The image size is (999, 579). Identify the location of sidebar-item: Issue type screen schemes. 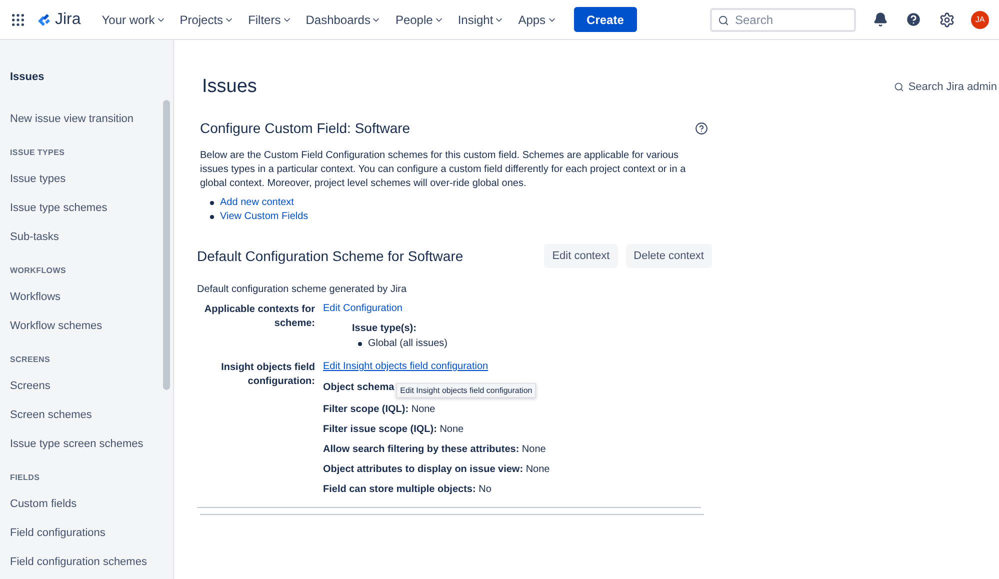
(91, 452).